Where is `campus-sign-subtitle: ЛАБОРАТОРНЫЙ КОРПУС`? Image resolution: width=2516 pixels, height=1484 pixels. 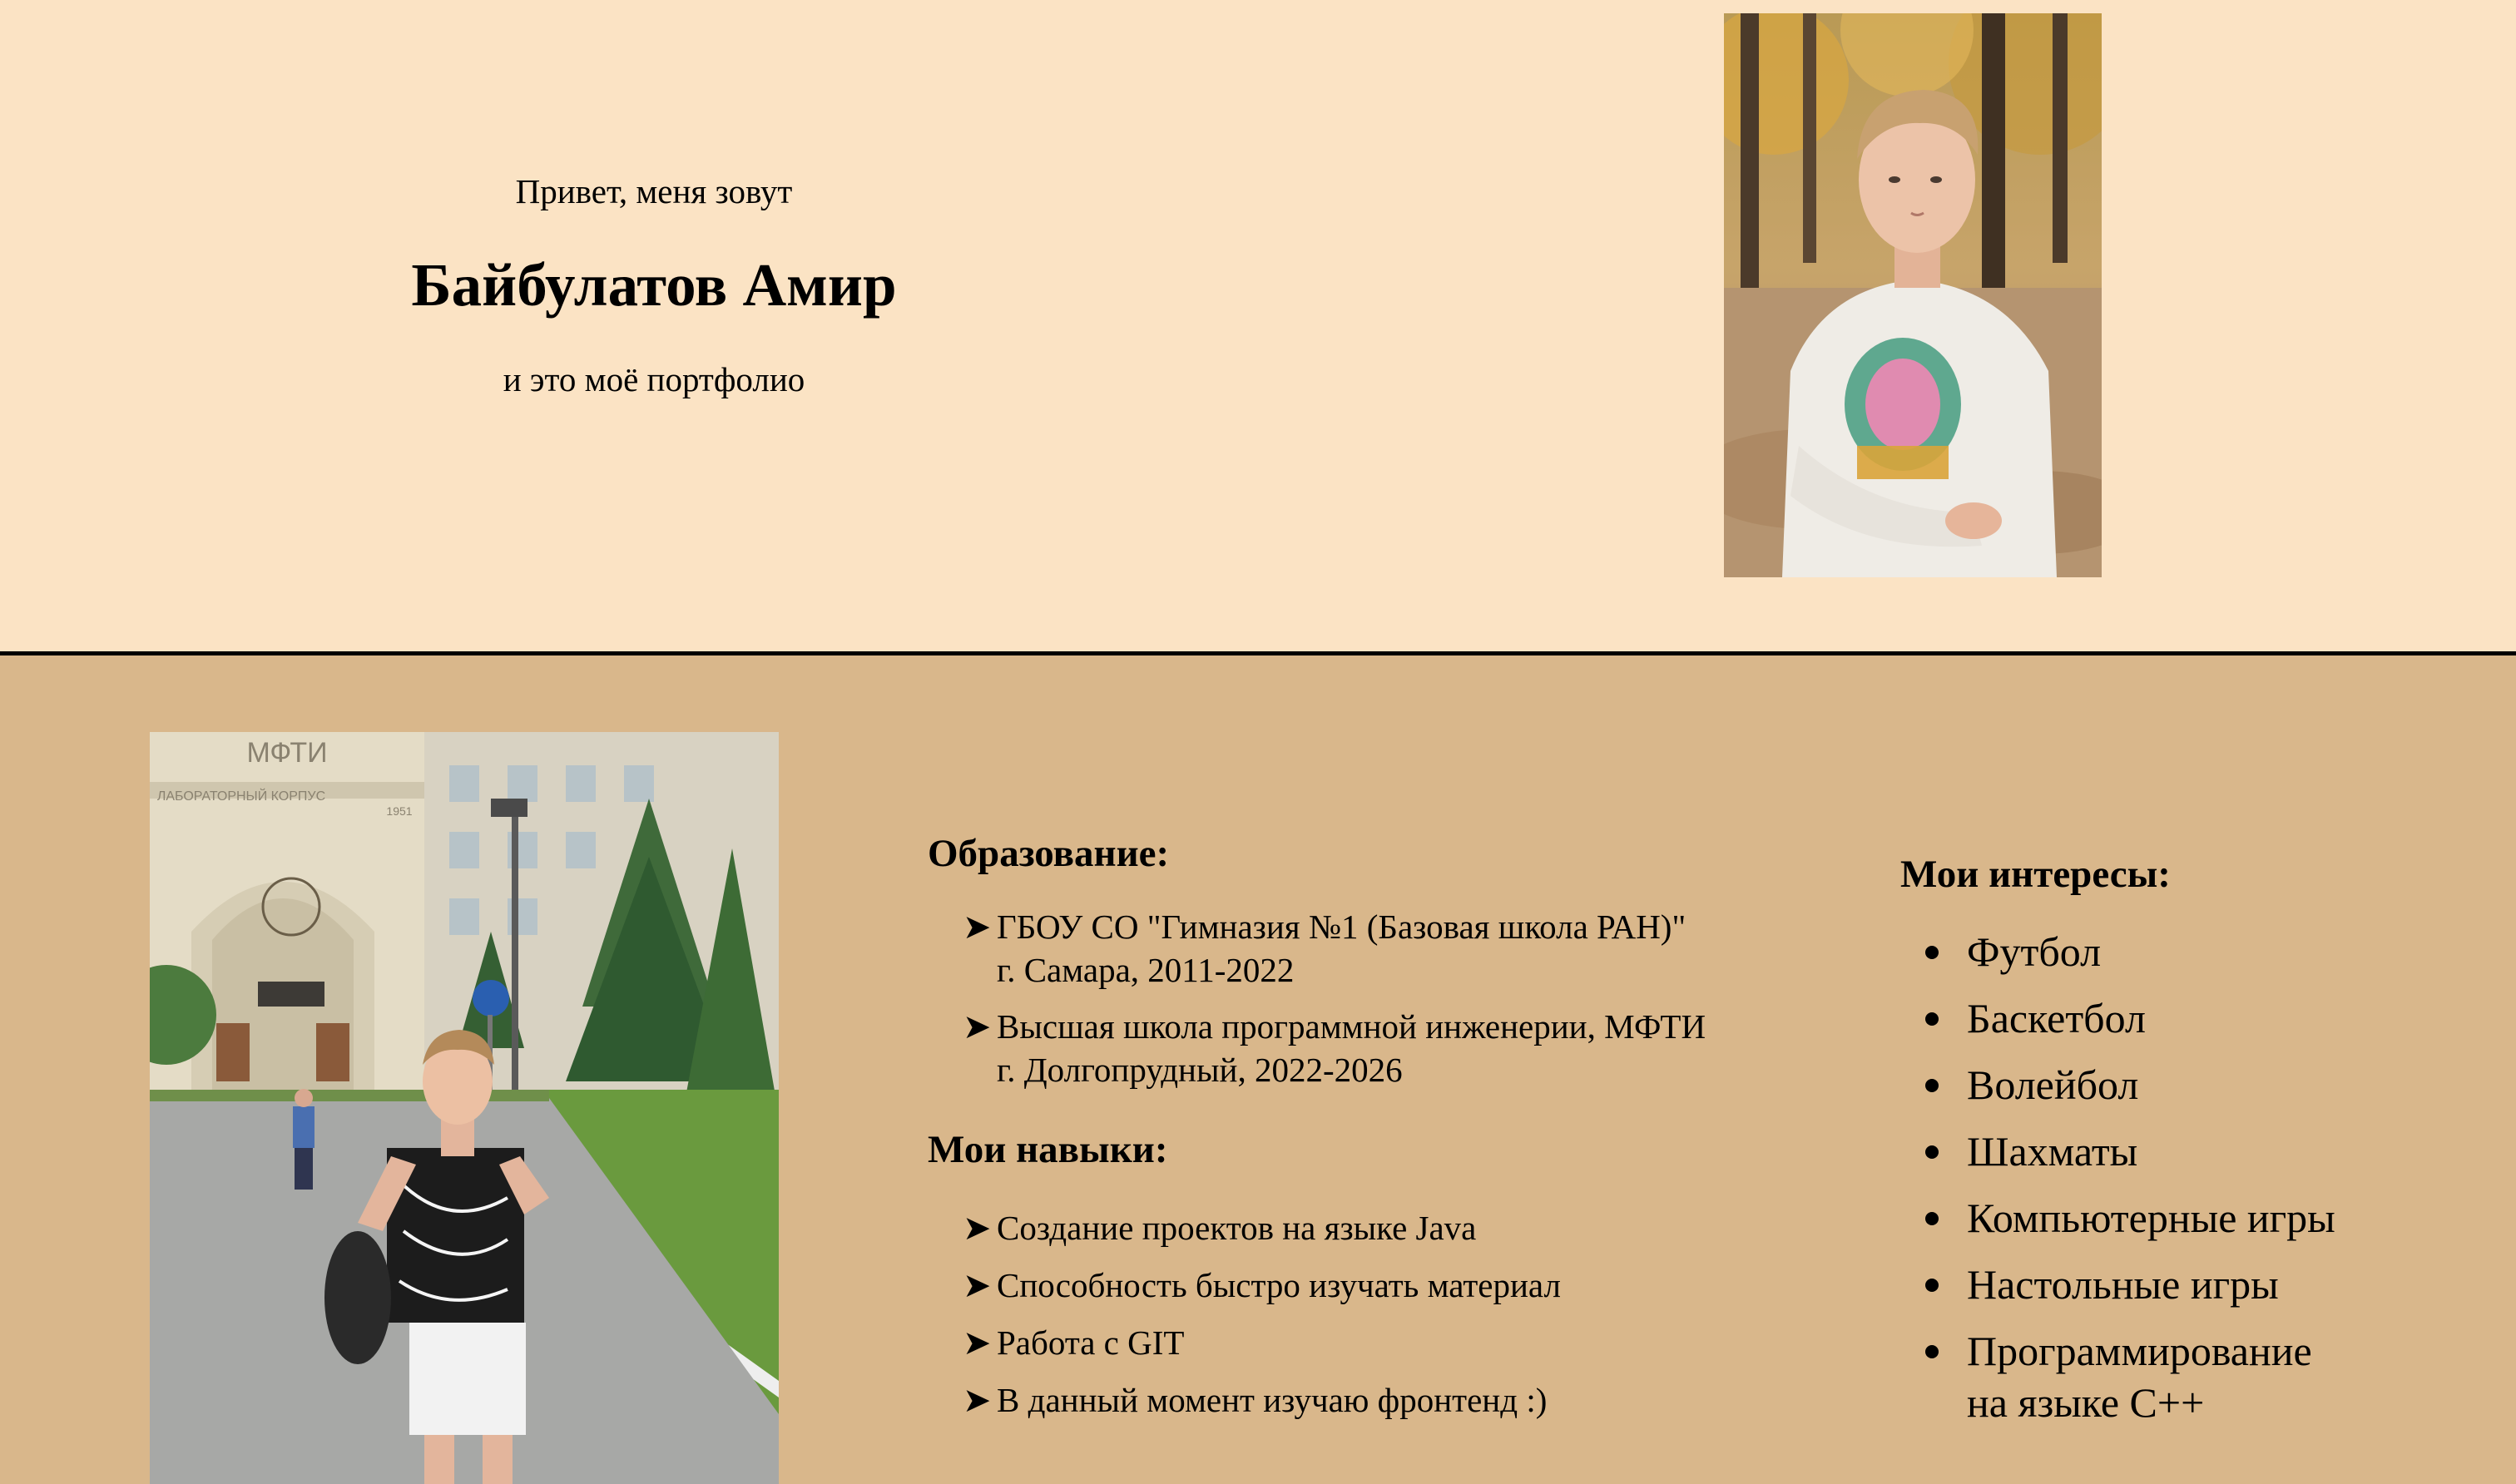 campus-sign-subtitle: ЛАБОРАТОРНЫЙ КОРПУС is located at coordinates (241, 796).